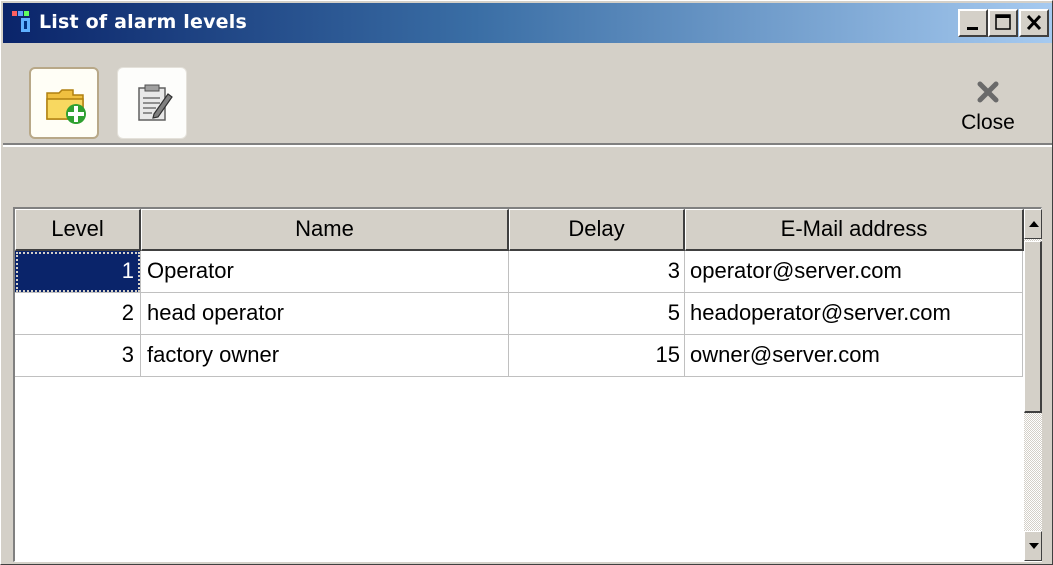 The height and width of the screenshot is (565, 1053). I want to click on column-header-email: E-Mail address, so click(854, 230).